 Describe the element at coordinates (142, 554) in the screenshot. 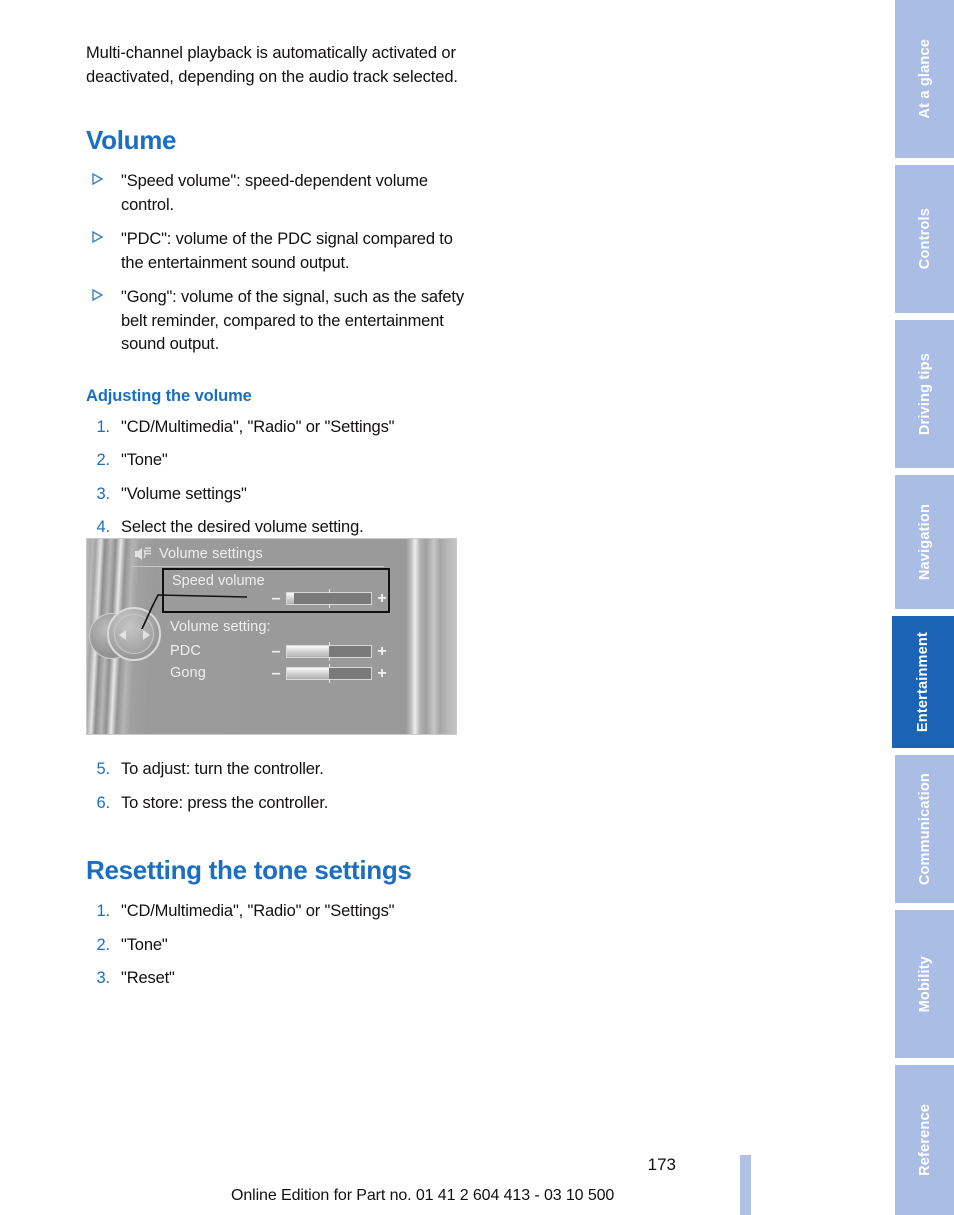

I see `speaker-sound-icon` at that location.